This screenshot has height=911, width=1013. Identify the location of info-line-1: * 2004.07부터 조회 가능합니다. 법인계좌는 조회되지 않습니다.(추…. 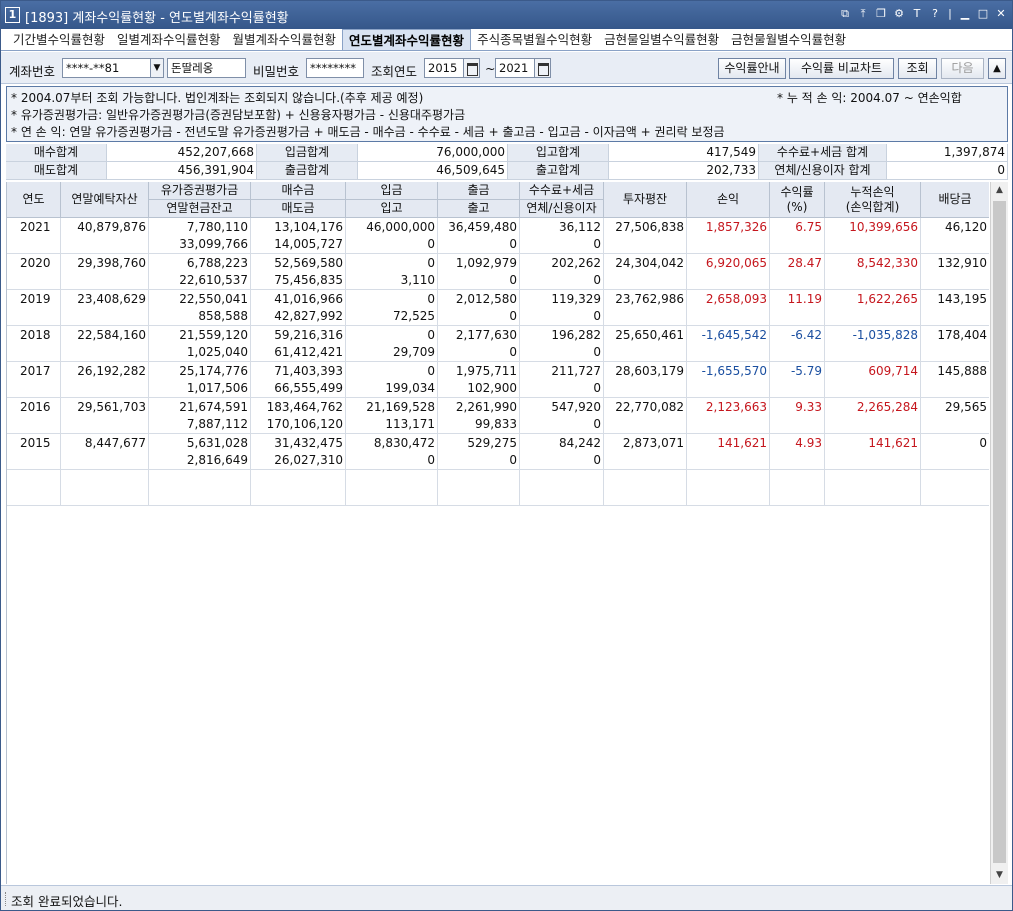
(217, 98).